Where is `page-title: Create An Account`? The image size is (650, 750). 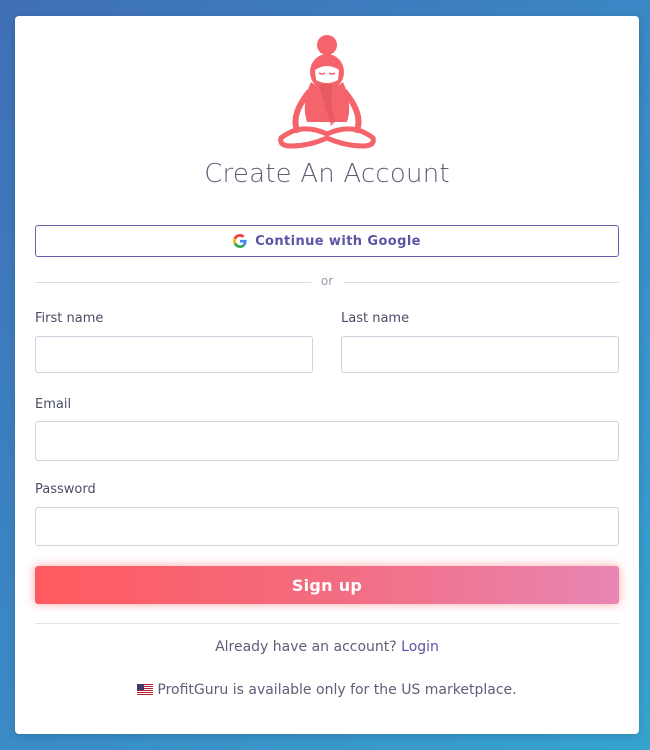
page-title: Create An Account is located at coordinates (327, 174).